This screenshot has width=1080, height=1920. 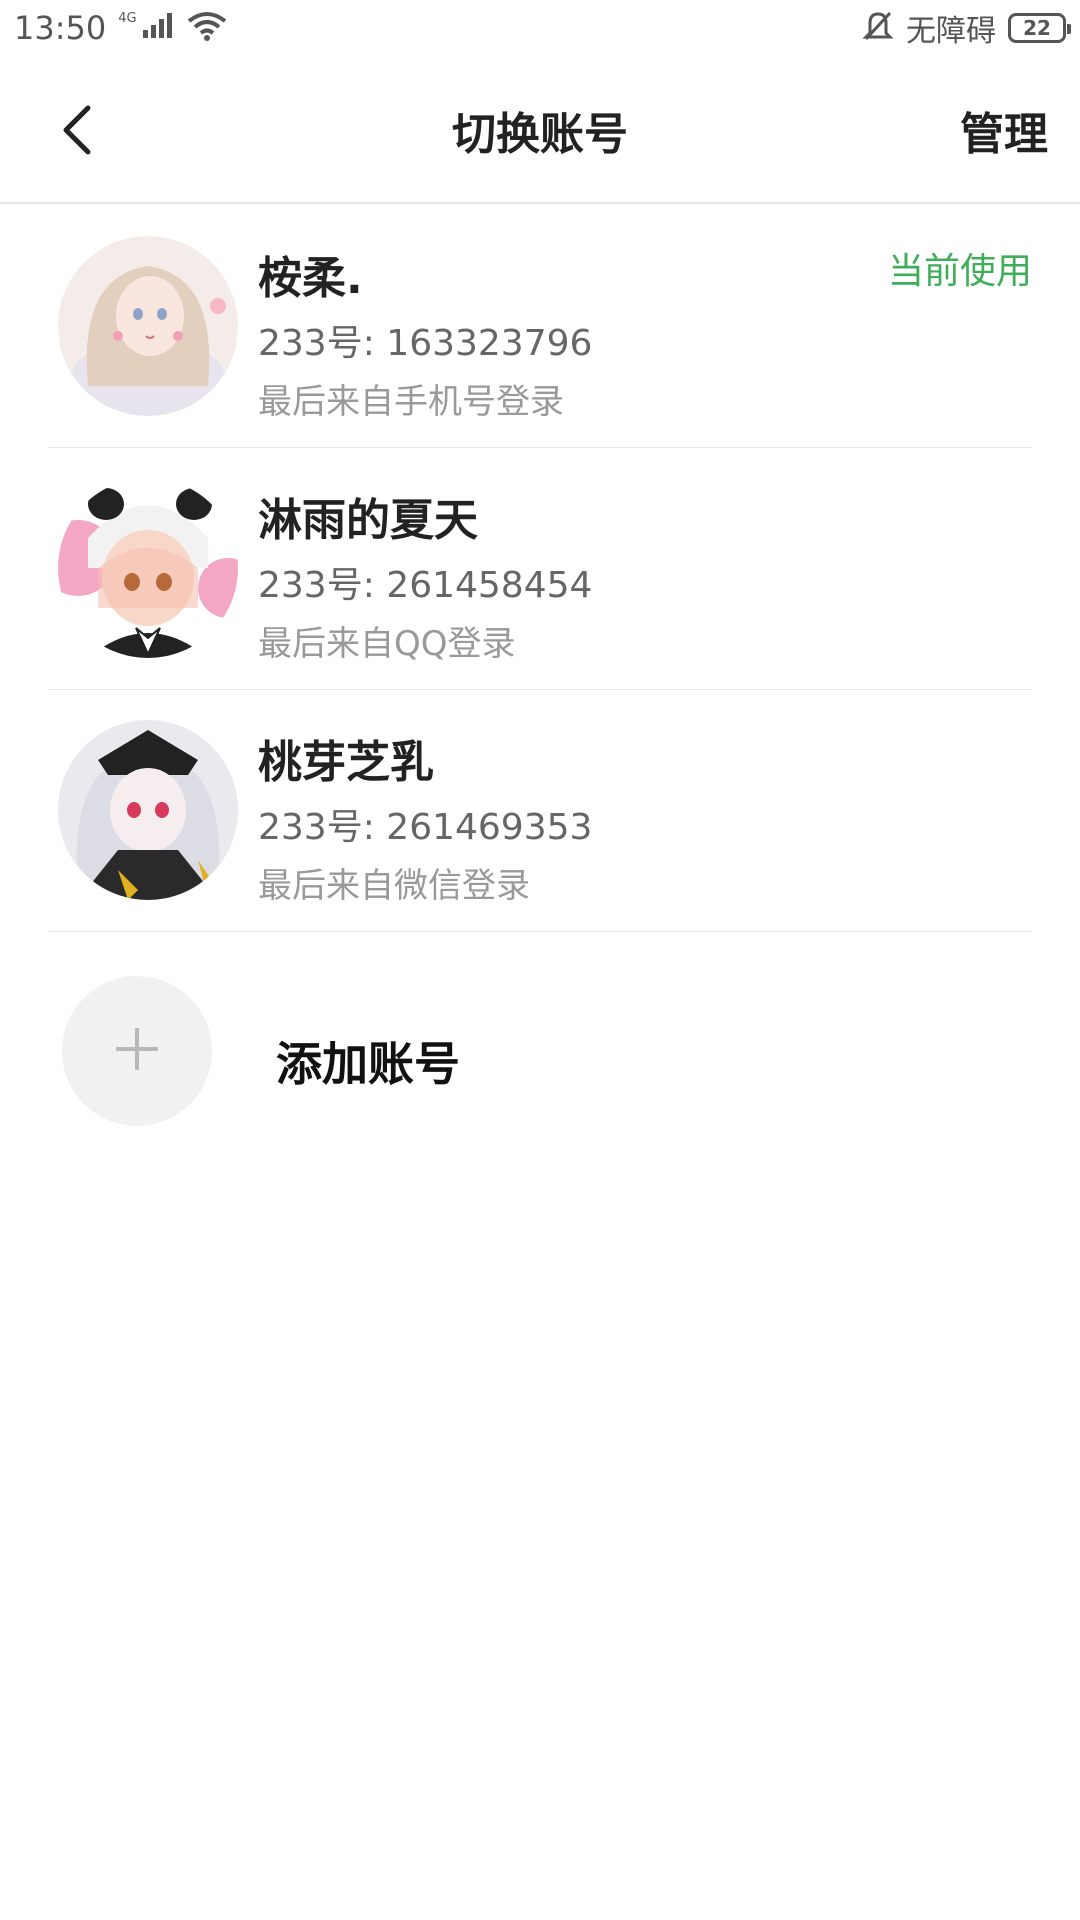 I want to click on account-item: 桃芽芝乳 233号: 261469353 最后来自微信登录, so click(x=540, y=811).